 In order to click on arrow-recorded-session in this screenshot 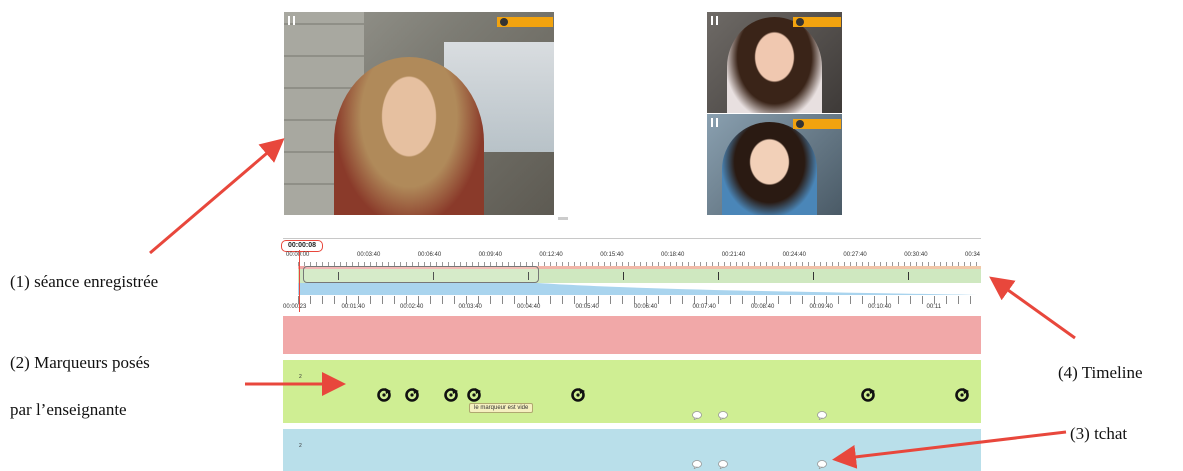, I will do `click(217, 196)`.